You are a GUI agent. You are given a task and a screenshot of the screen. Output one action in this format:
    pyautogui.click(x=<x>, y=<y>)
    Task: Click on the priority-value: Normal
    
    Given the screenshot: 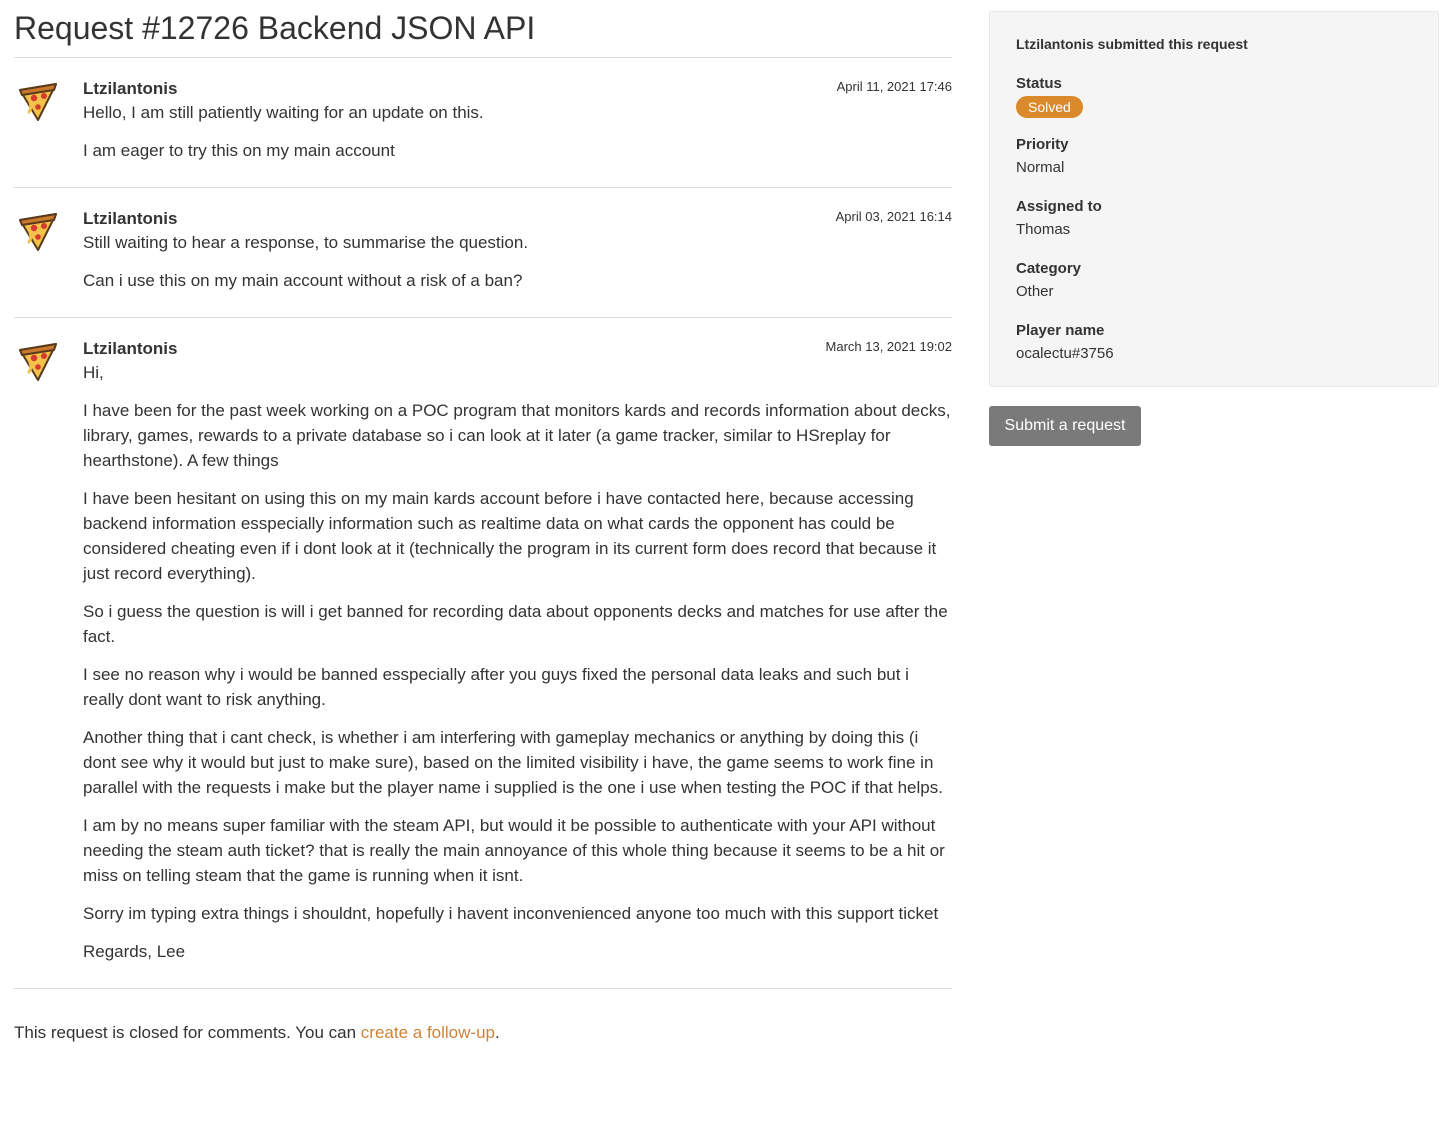 What is the action you would take?
    pyautogui.click(x=1040, y=167)
    